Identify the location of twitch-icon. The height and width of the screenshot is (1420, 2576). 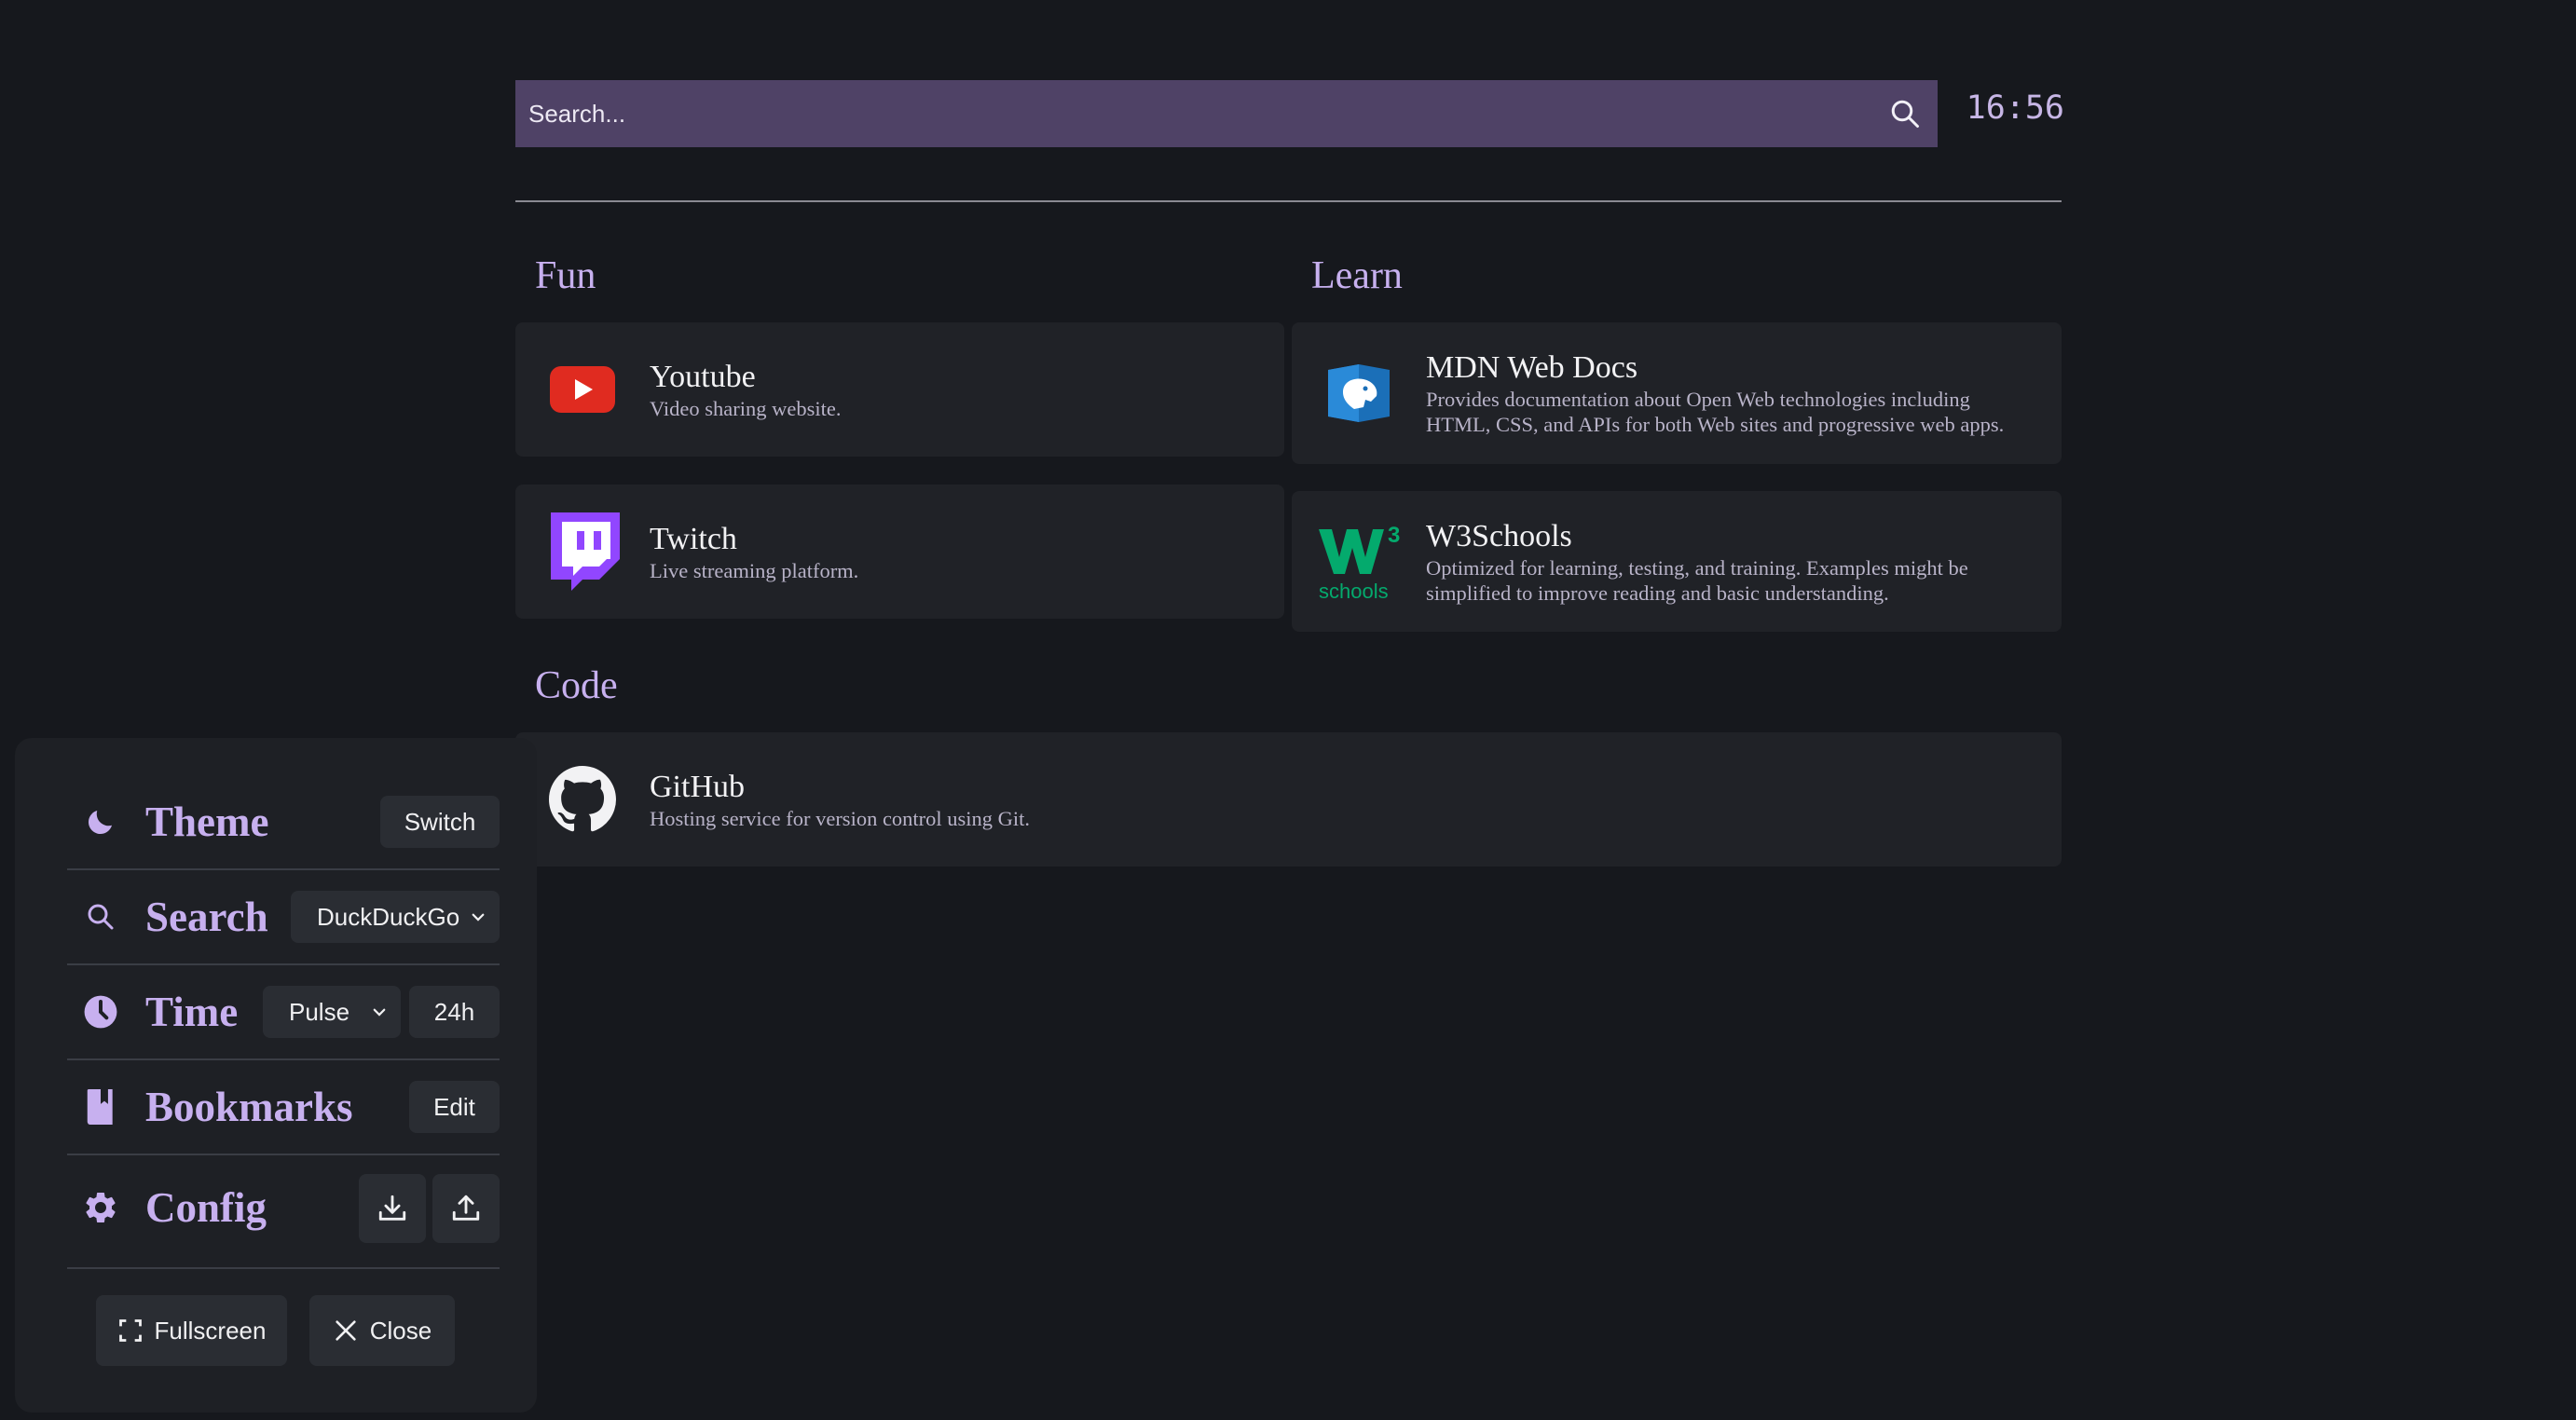
(585, 551).